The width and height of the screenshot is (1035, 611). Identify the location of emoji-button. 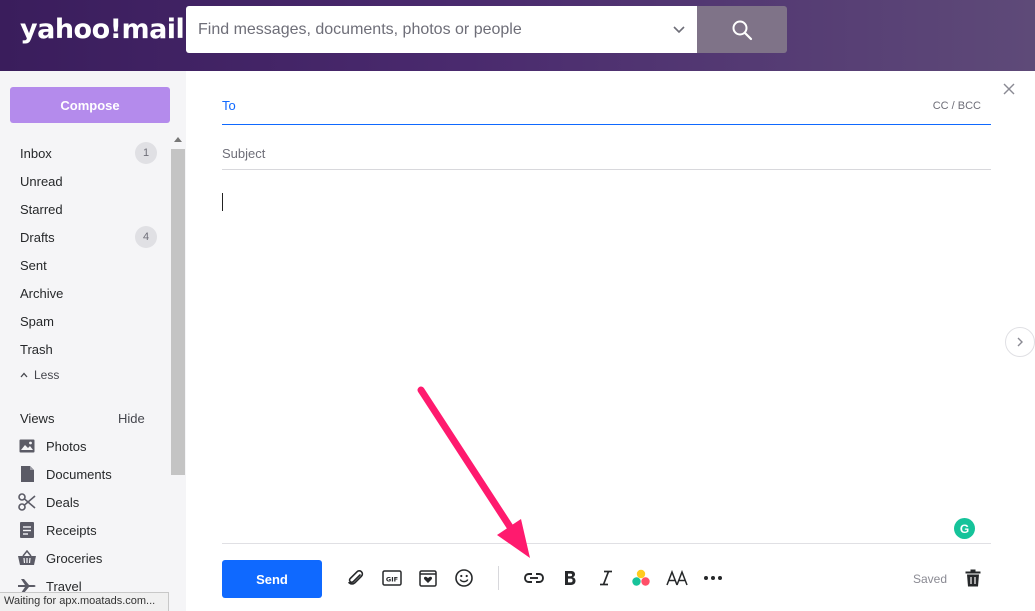
(464, 578).